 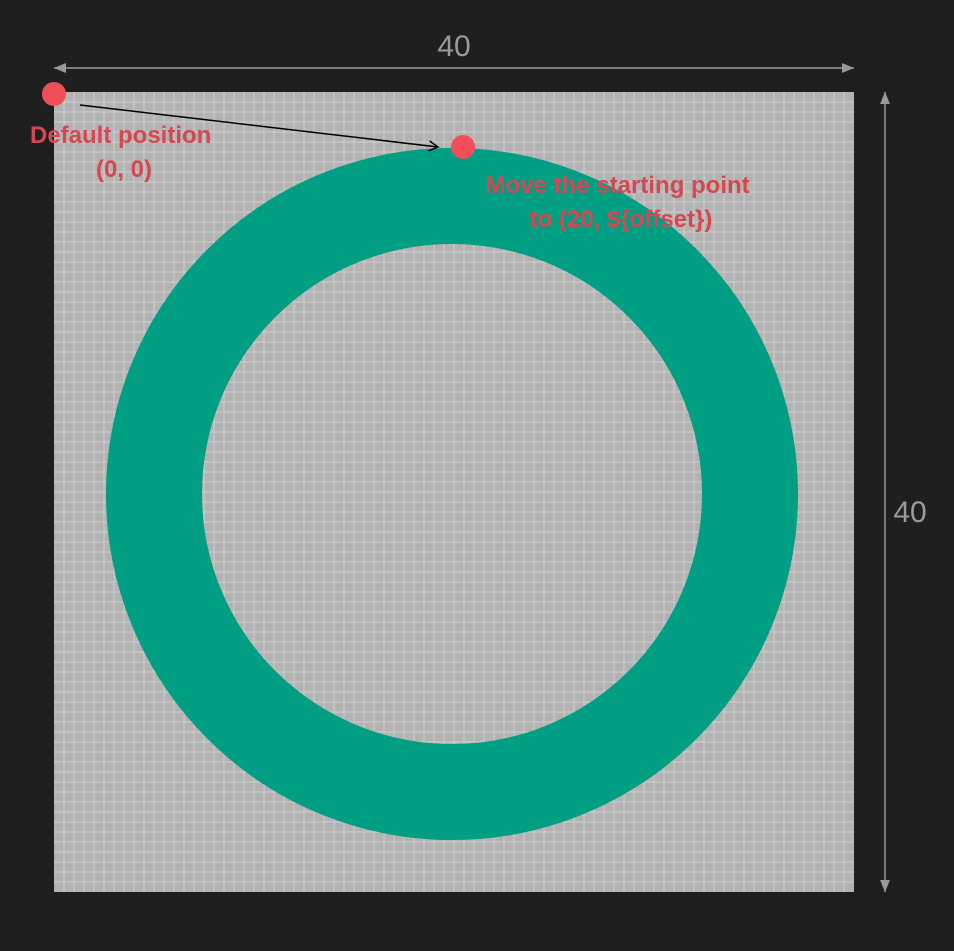 I want to click on height-dimension-label: 40, so click(x=909, y=512).